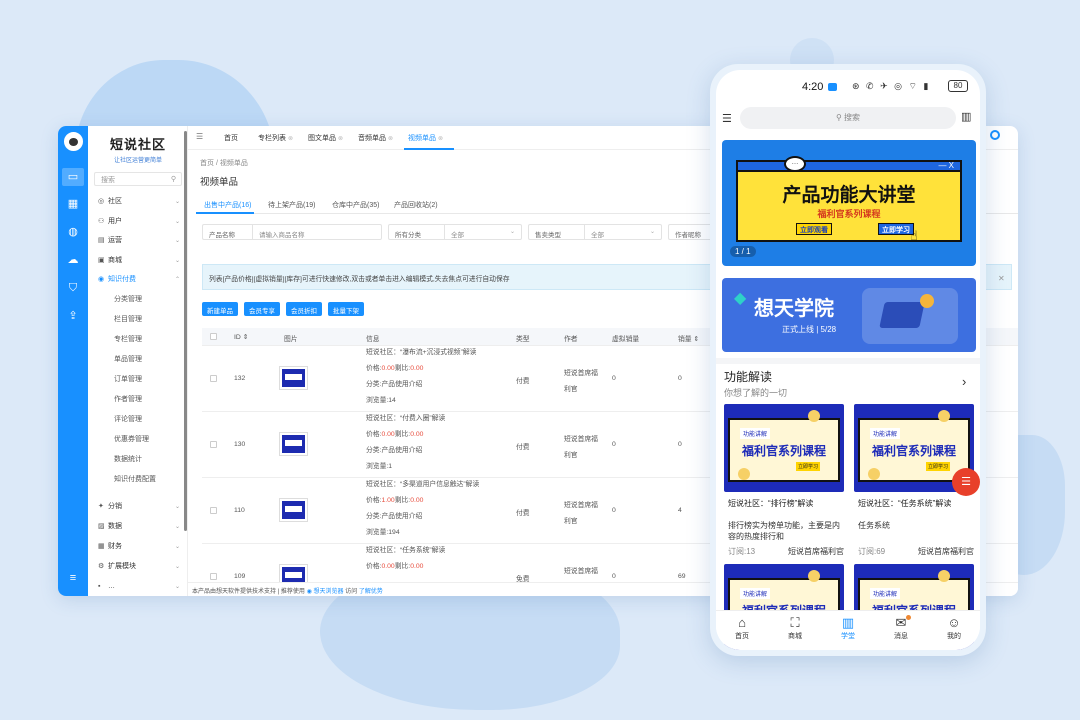 This screenshot has height=720, width=1080. What do you see at coordinates (185, 331) in the screenshot?
I see `menu-scrollbar` at bounding box center [185, 331].